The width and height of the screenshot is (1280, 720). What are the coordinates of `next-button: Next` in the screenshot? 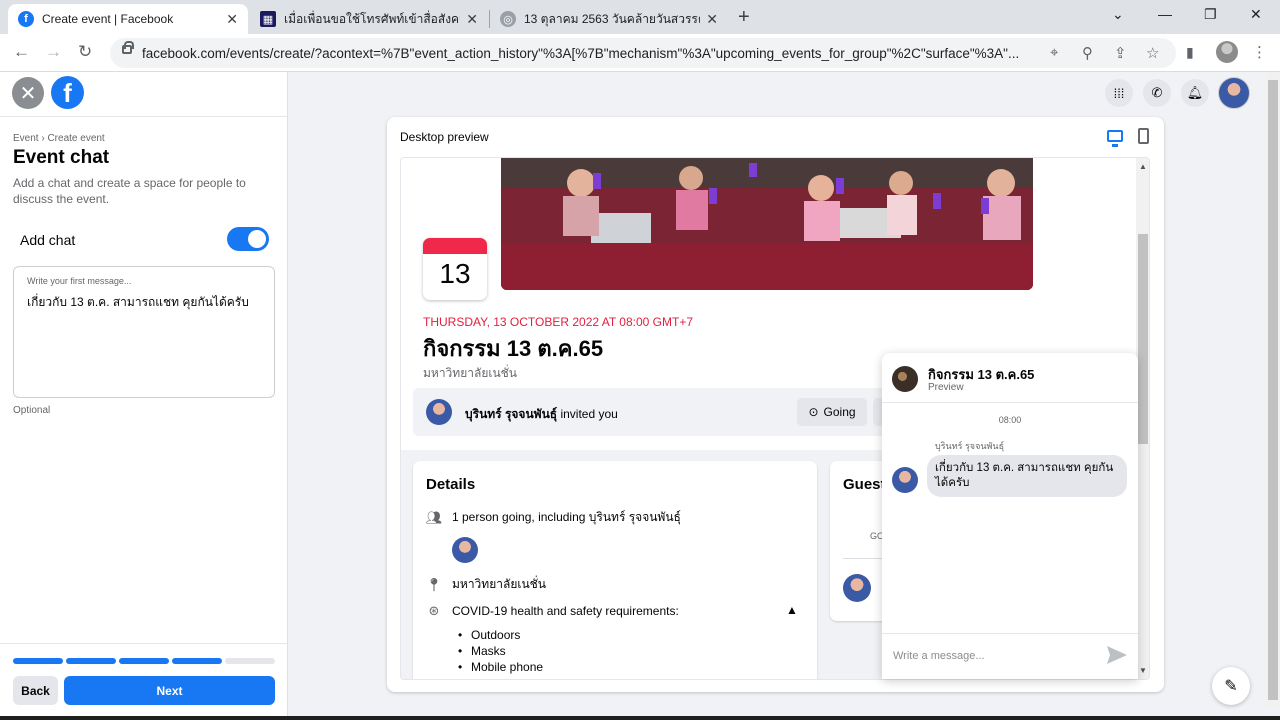 It's located at (169, 690).